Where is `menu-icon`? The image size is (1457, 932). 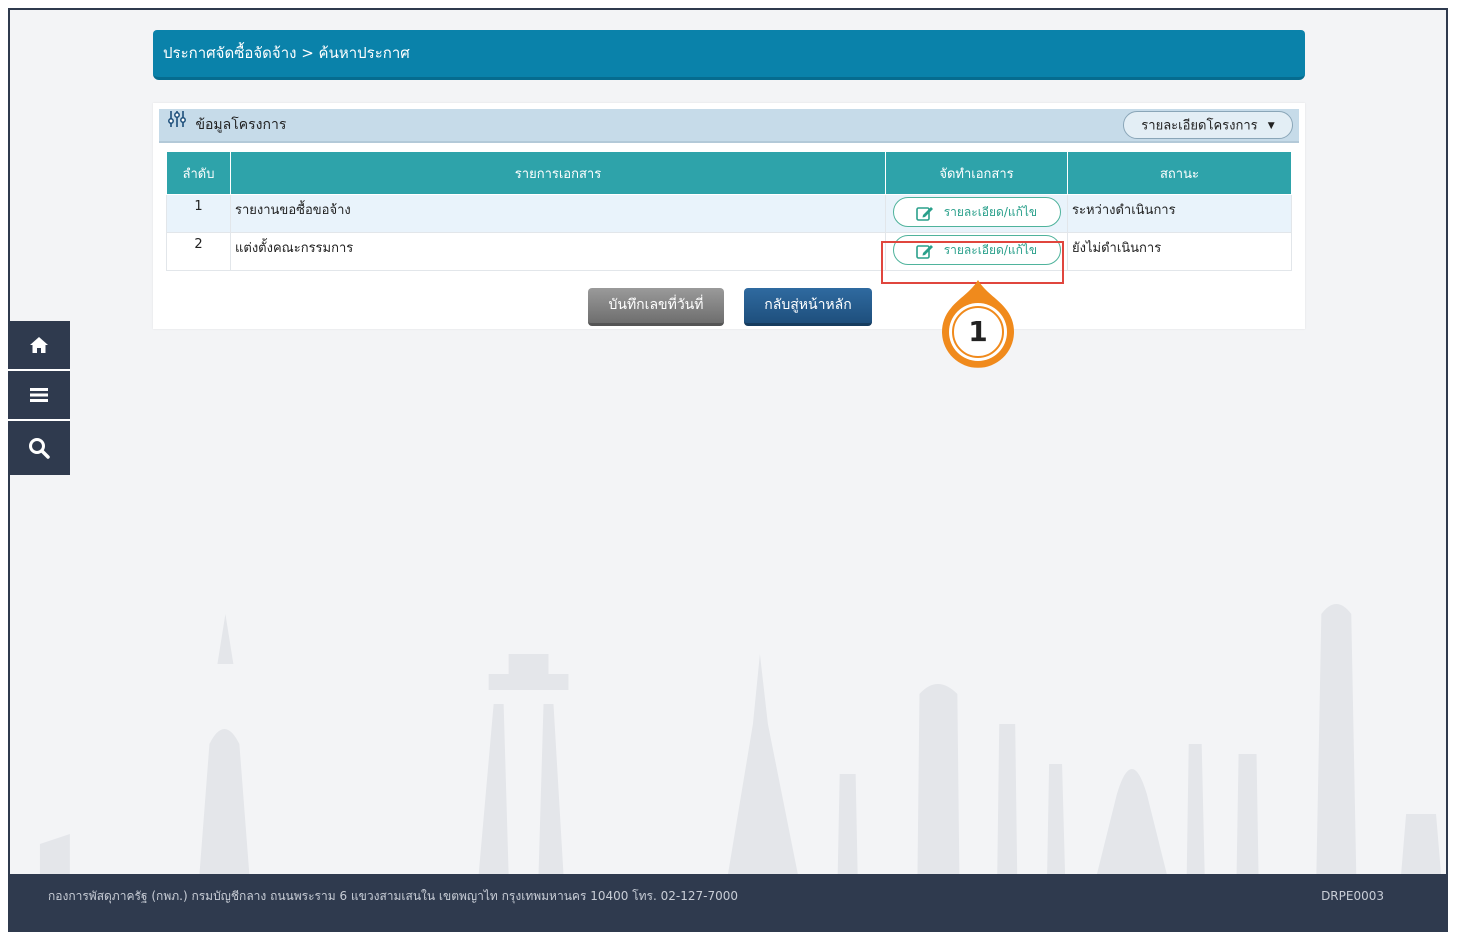
menu-icon is located at coordinates (39, 395).